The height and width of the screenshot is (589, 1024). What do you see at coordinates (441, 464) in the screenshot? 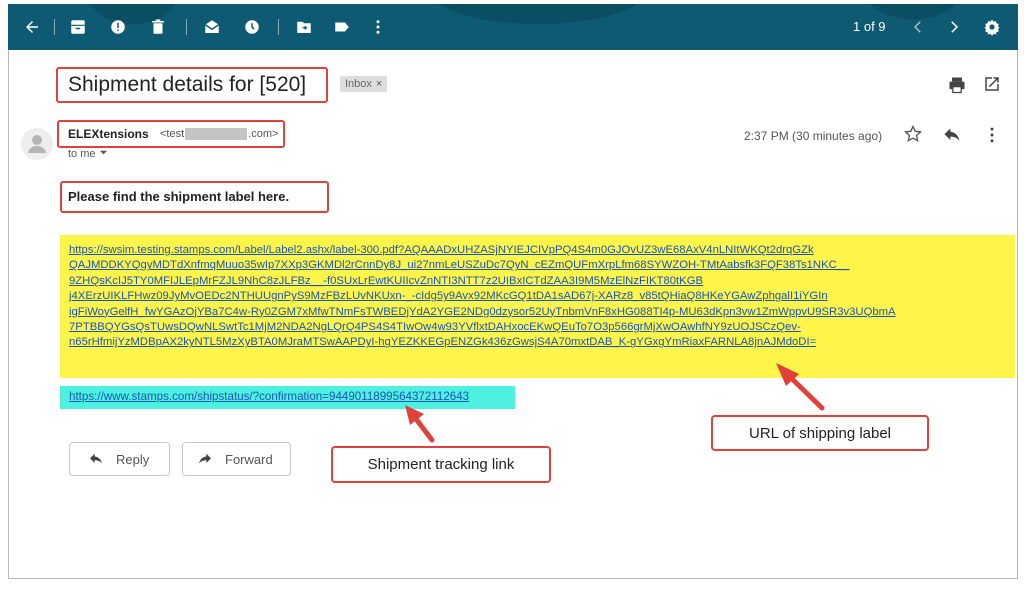
I see `tracking-link-callout: Shipment tracking link` at bounding box center [441, 464].